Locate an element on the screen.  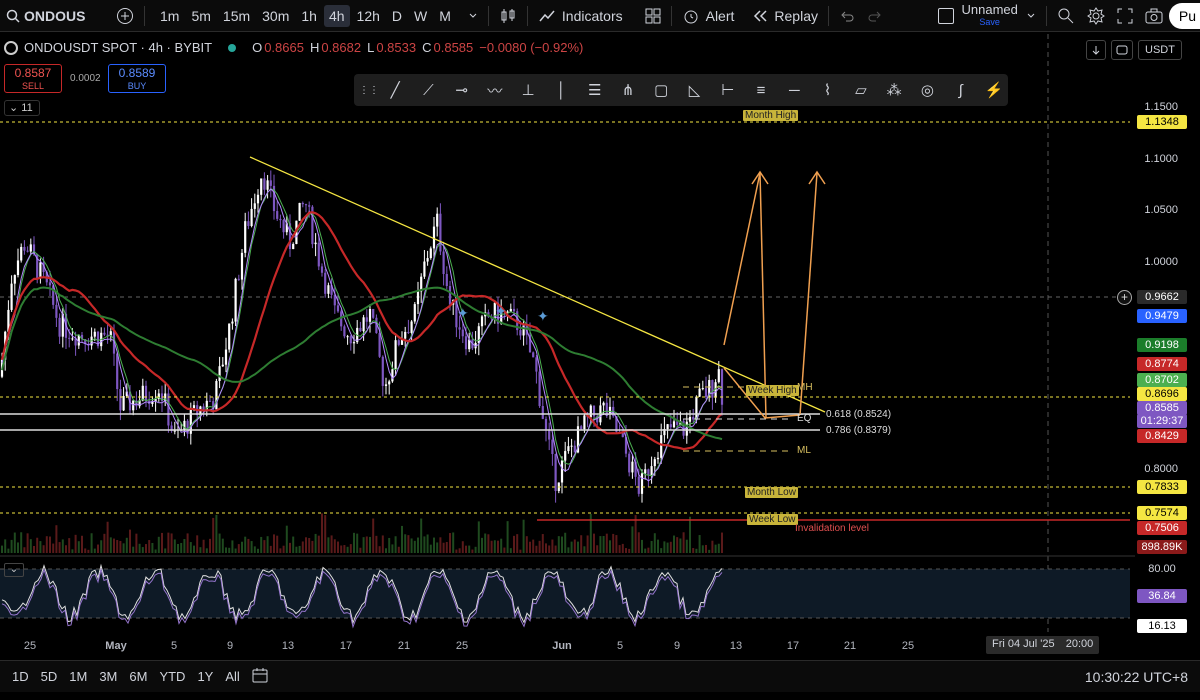
currency-select: USDT is located at coordinates (1160, 50).